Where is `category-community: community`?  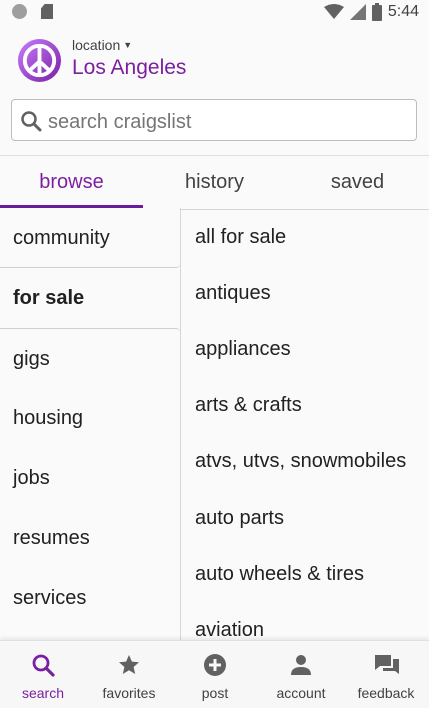
category-community: community is located at coordinates (90, 238).